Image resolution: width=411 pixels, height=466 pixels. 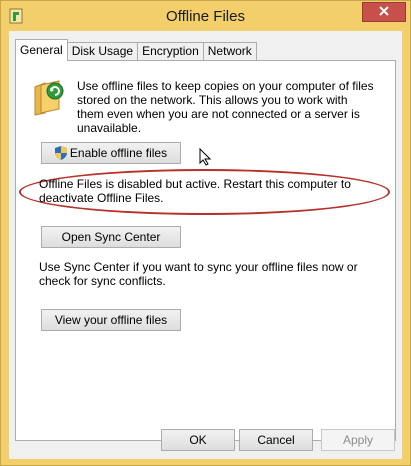 What do you see at coordinates (102, 51) in the screenshot?
I see `tab-disk-usage: Disk Usage` at bounding box center [102, 51].